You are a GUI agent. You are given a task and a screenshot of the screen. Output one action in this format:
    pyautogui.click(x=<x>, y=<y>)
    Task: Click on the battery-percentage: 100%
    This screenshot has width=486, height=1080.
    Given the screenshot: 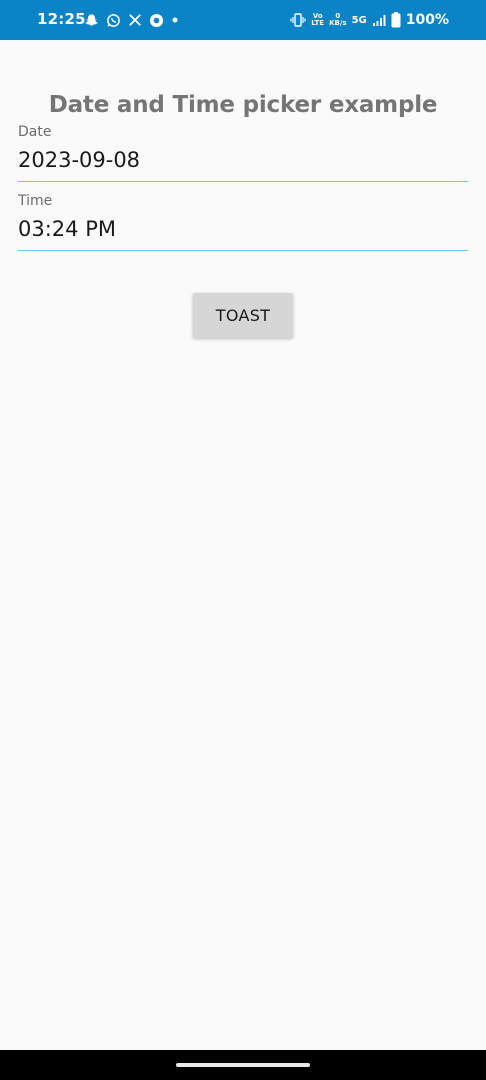 What is the action you would take?
    pyautogui.click(x=427, y=20)
    